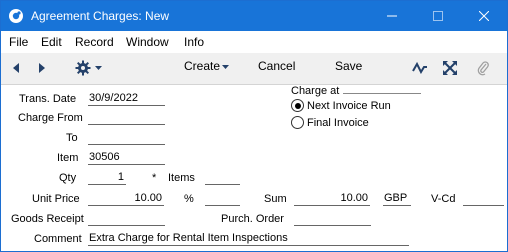  What do you see at coordinates (225, 67) in the screenshot?
I see `create-dropdown-icon` at bounding box center [225, 67].